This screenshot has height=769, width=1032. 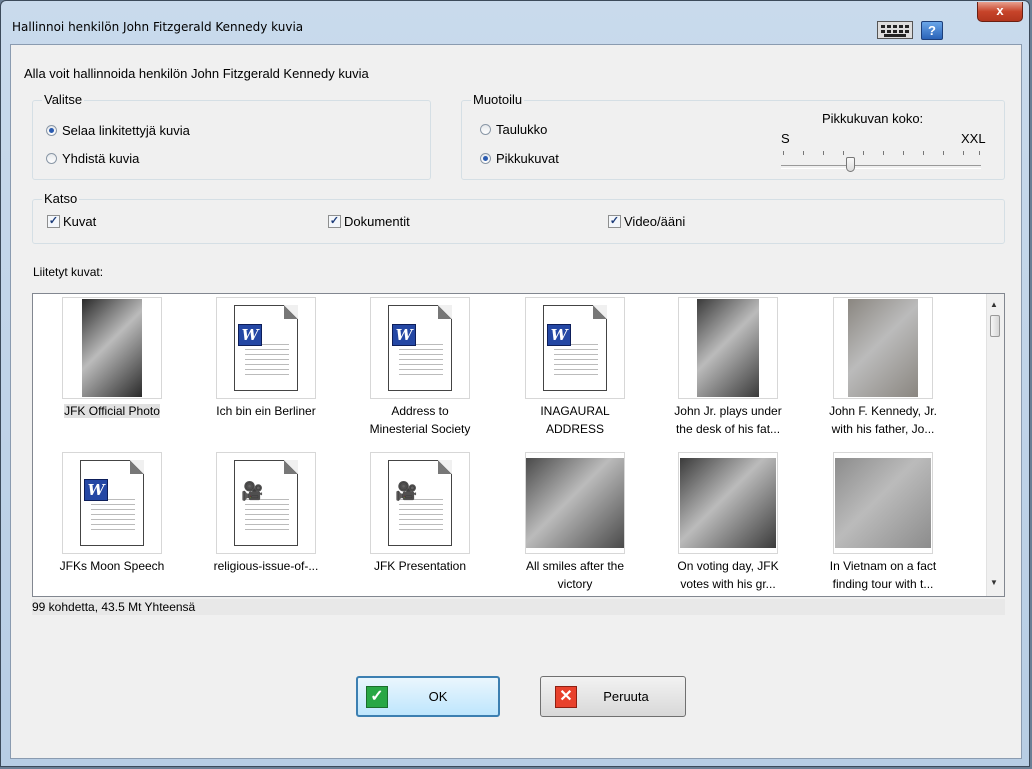 What do you see at coordinates (873, 118) in the screenshot?
I see `slider-label: Pikkukuvan koko:` at bounding box center [873, 118].